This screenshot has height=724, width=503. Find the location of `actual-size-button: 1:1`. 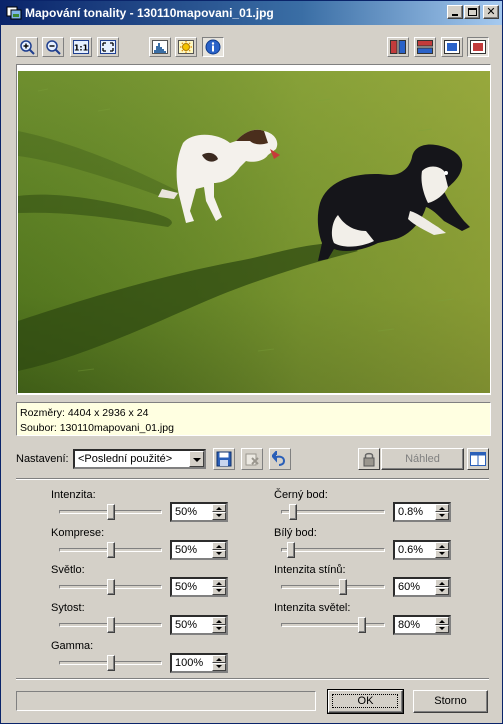

actual-size-button: 1:1 is located at coordinates (81, 47).